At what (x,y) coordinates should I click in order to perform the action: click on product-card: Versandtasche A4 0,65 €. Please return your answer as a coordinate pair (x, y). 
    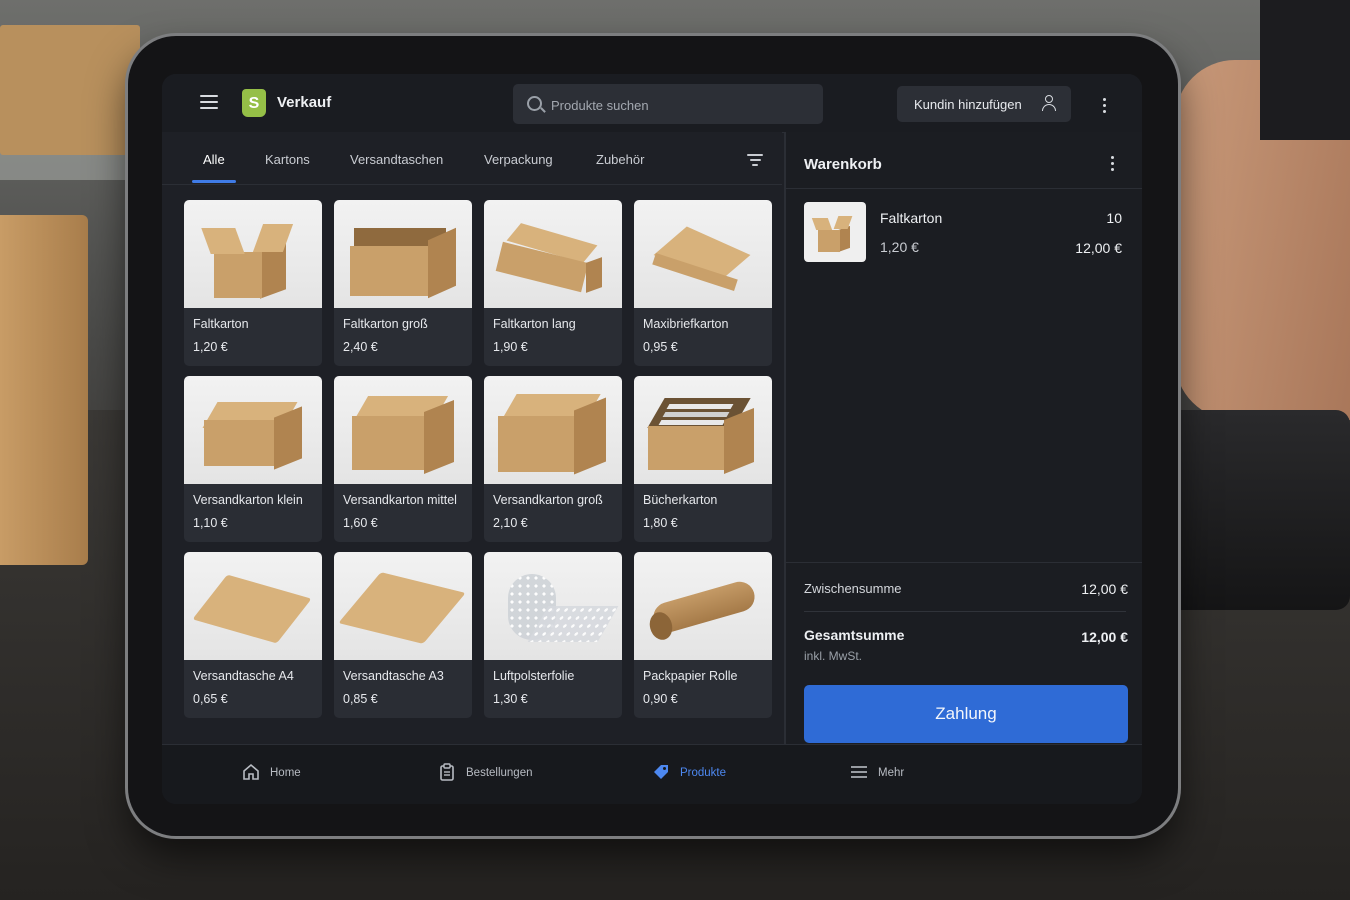
    Looking at the image, I should click on (253, 635).